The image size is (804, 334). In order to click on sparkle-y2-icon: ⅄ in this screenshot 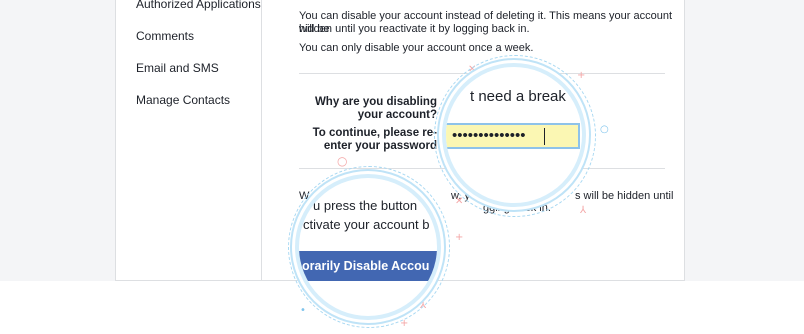, I will do `click(423, 305)`.